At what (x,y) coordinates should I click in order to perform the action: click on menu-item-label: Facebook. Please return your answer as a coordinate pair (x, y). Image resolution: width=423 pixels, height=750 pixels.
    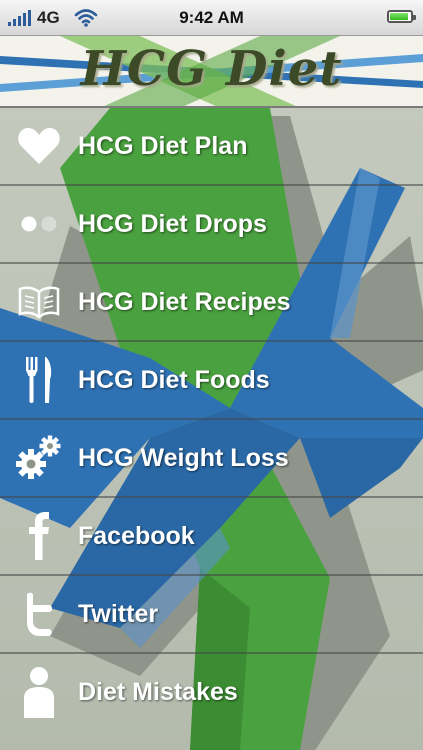
    Looking at the image, I should click on (136, 535).